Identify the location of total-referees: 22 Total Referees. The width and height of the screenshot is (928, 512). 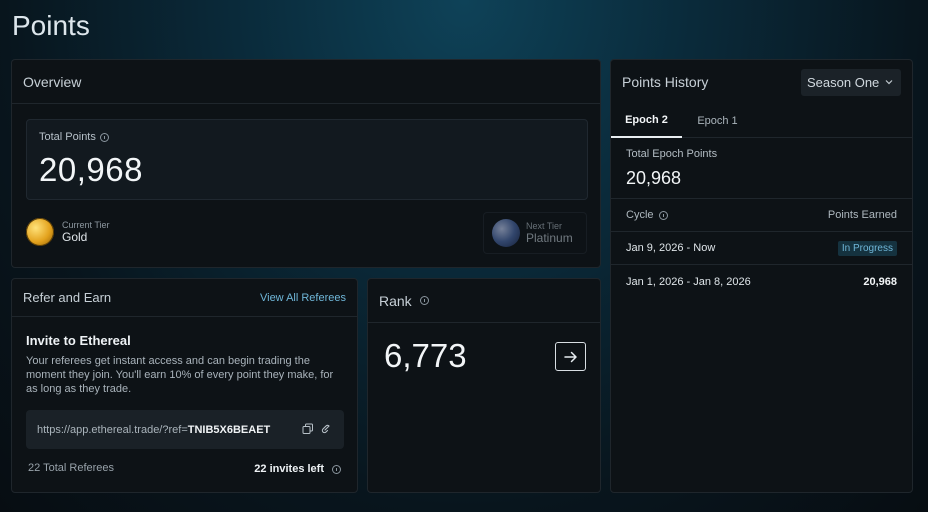
(71, 468).